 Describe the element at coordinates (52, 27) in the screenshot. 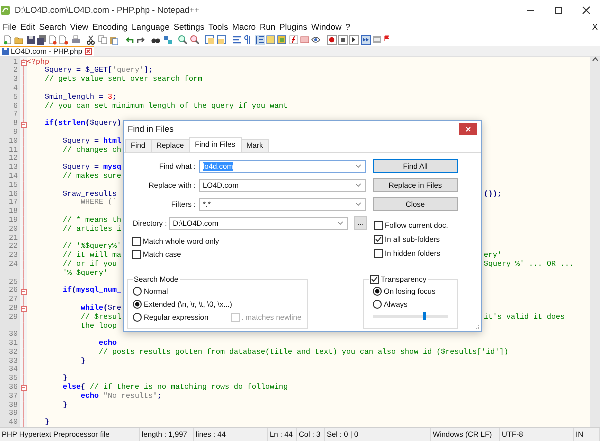

I see `menu-item: Search` at that location.